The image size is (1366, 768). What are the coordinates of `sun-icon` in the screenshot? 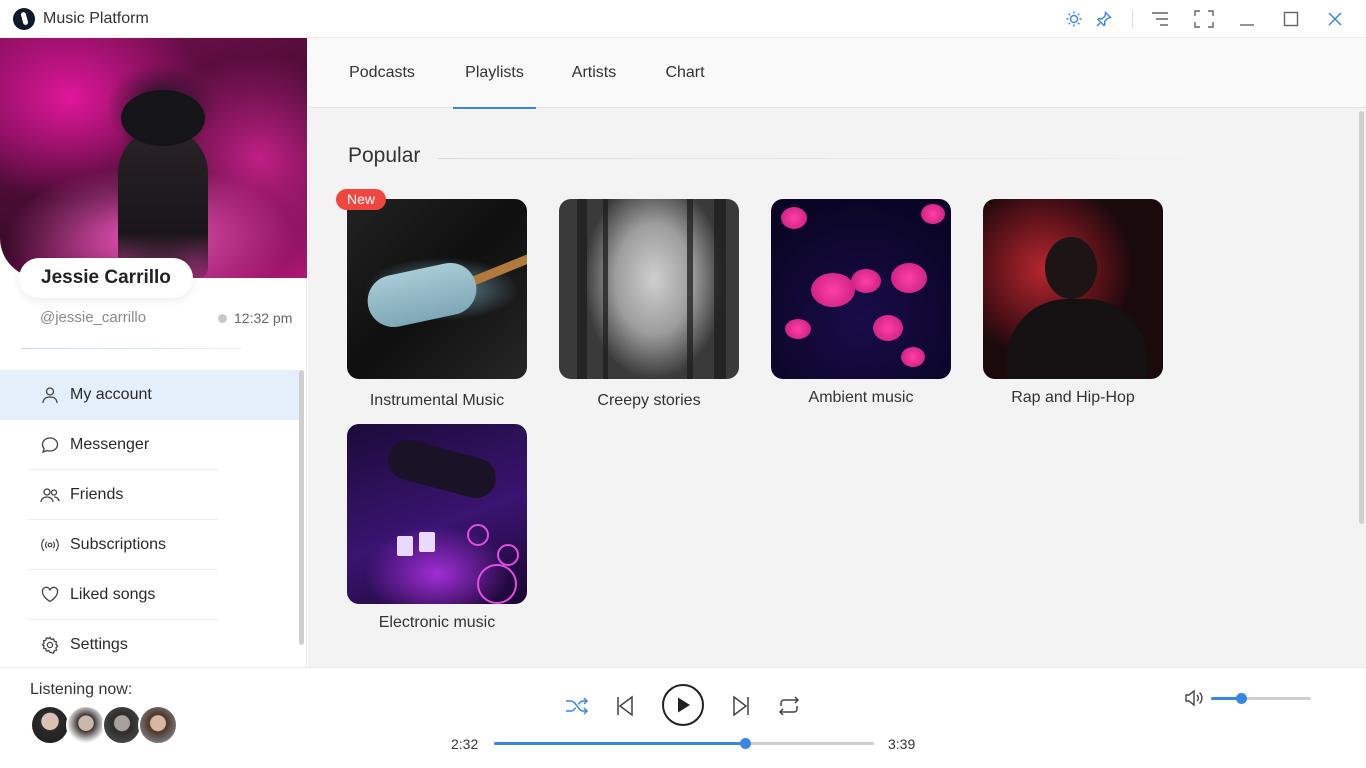 It's located at (1074, 19).